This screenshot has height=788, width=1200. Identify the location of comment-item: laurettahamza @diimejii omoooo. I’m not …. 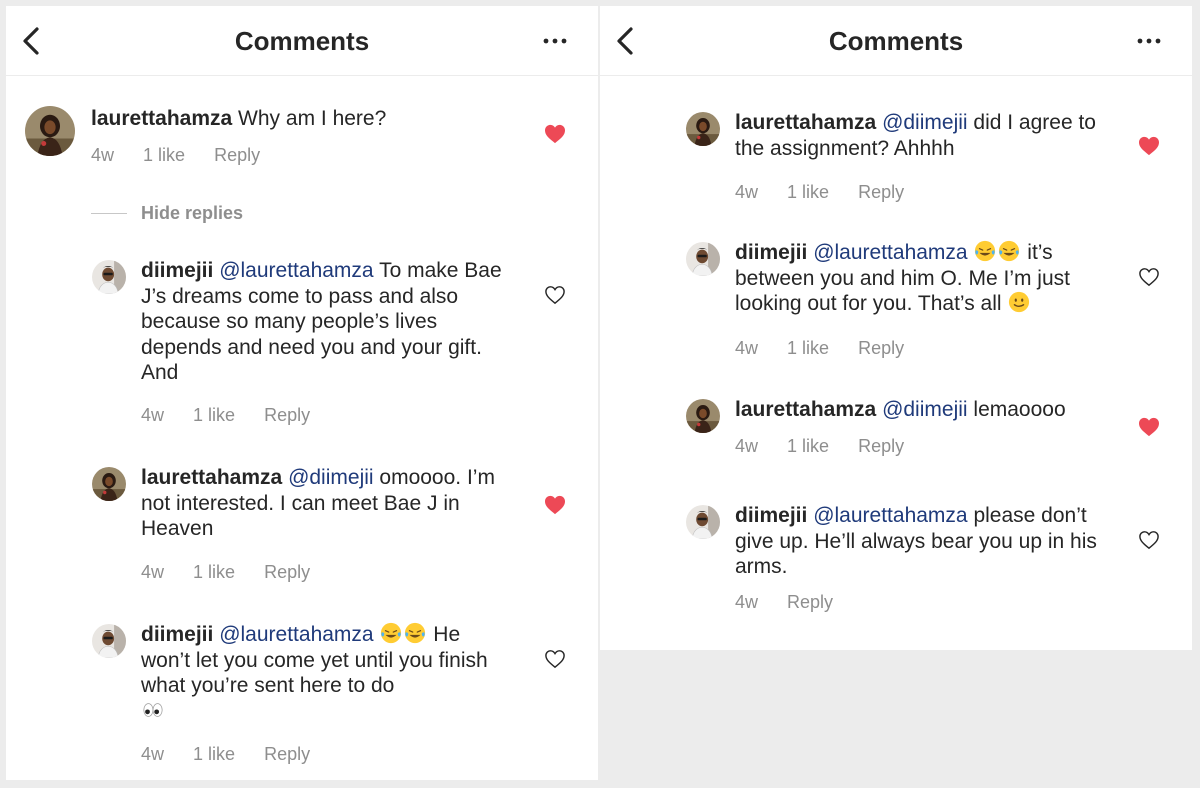
(302, 525).